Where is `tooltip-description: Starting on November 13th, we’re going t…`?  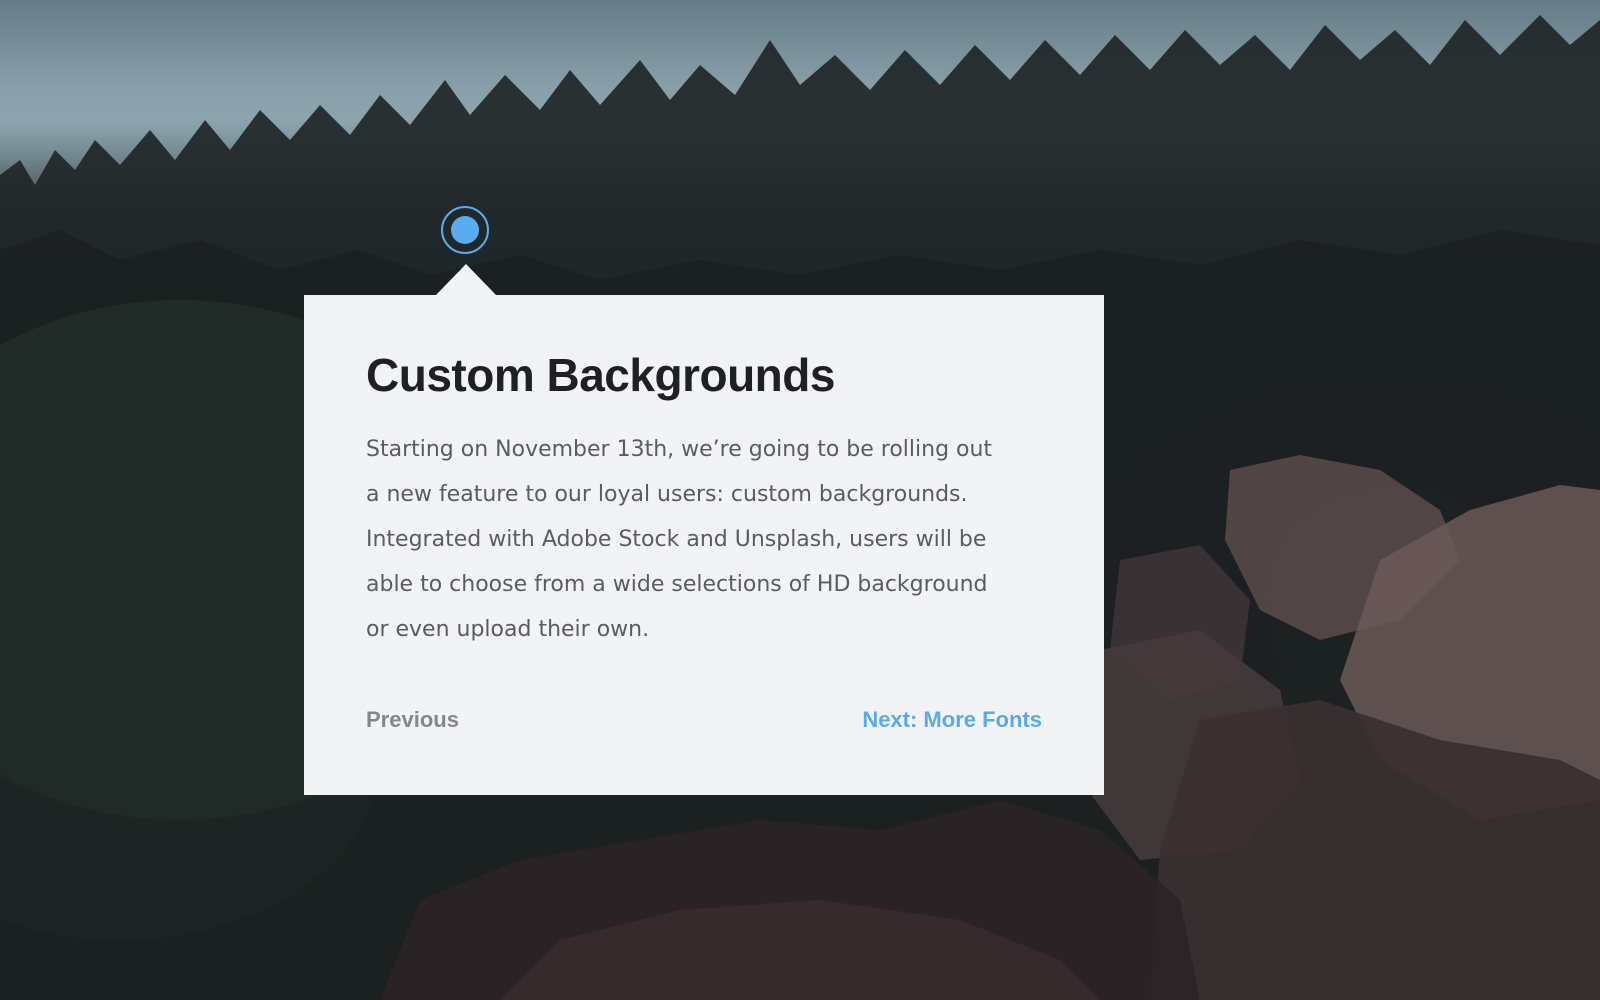 tooltip-description: Starting on November 13th, we’re going t… is located at coordinates (679, 539).